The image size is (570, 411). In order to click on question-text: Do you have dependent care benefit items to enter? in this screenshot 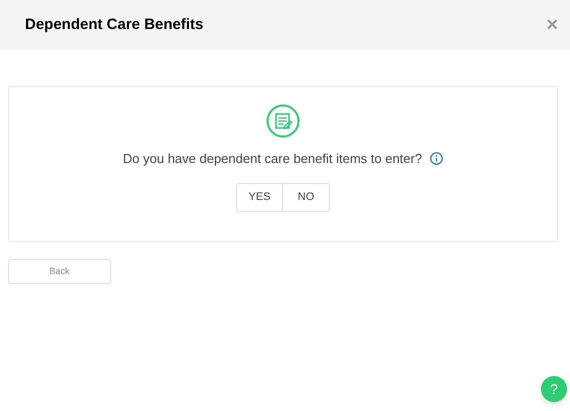, I will do `click(272, 159)`.